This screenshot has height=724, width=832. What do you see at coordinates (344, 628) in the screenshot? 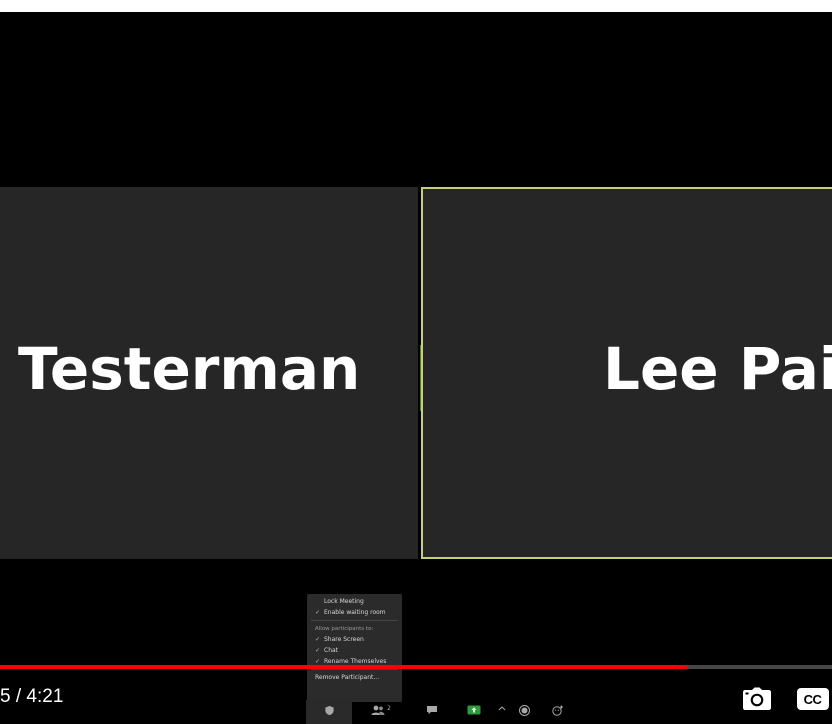
I see `menu-section-header: Allow participants to:` at bounding box center [344, 628].